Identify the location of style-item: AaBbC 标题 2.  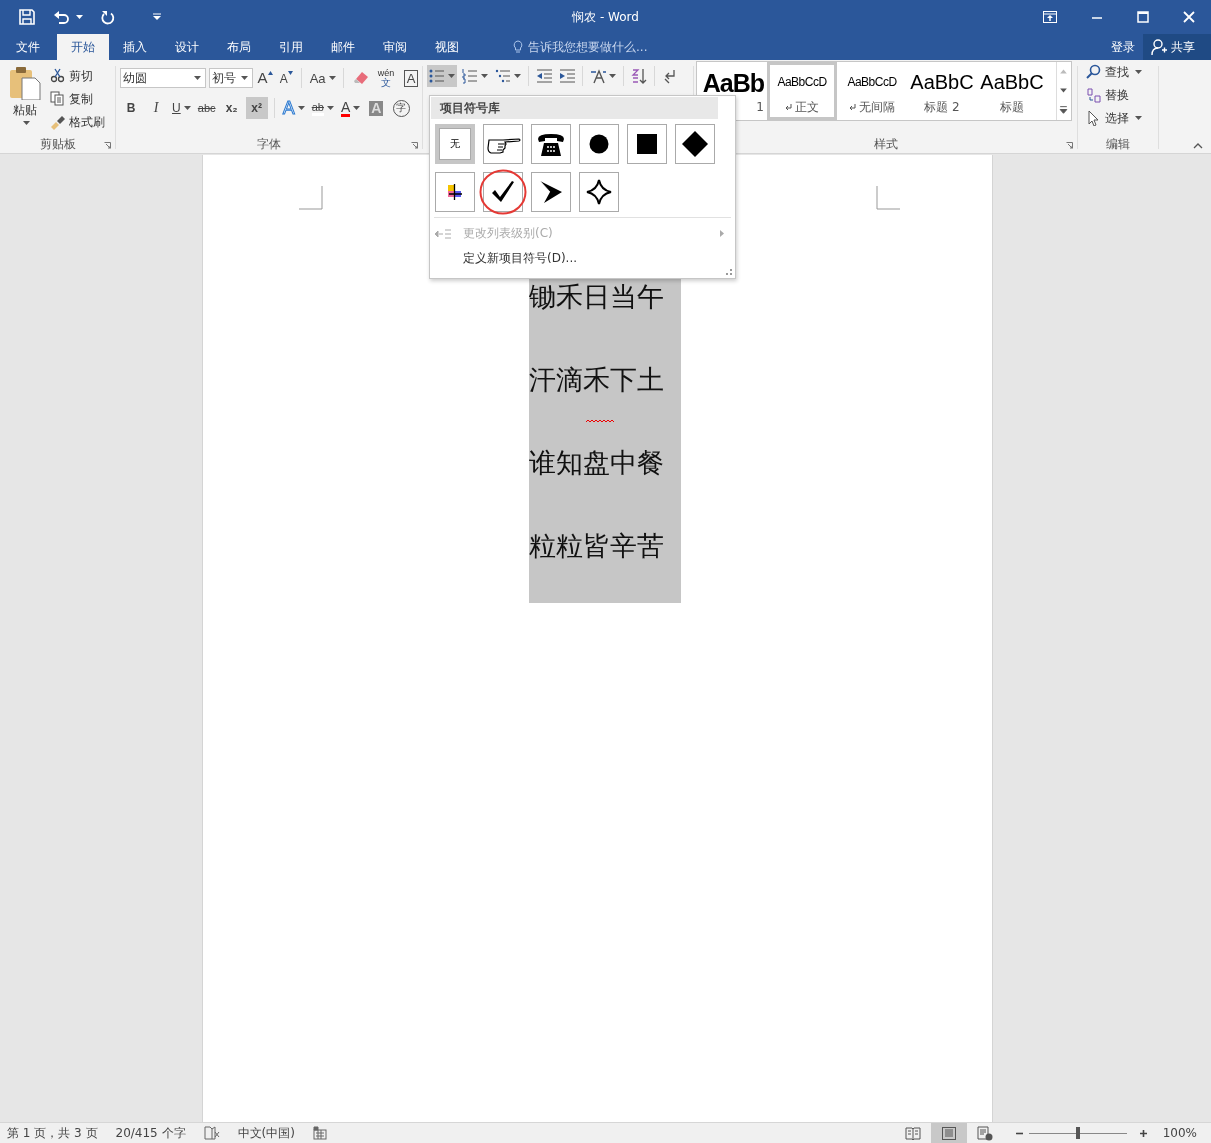
(942, 91).